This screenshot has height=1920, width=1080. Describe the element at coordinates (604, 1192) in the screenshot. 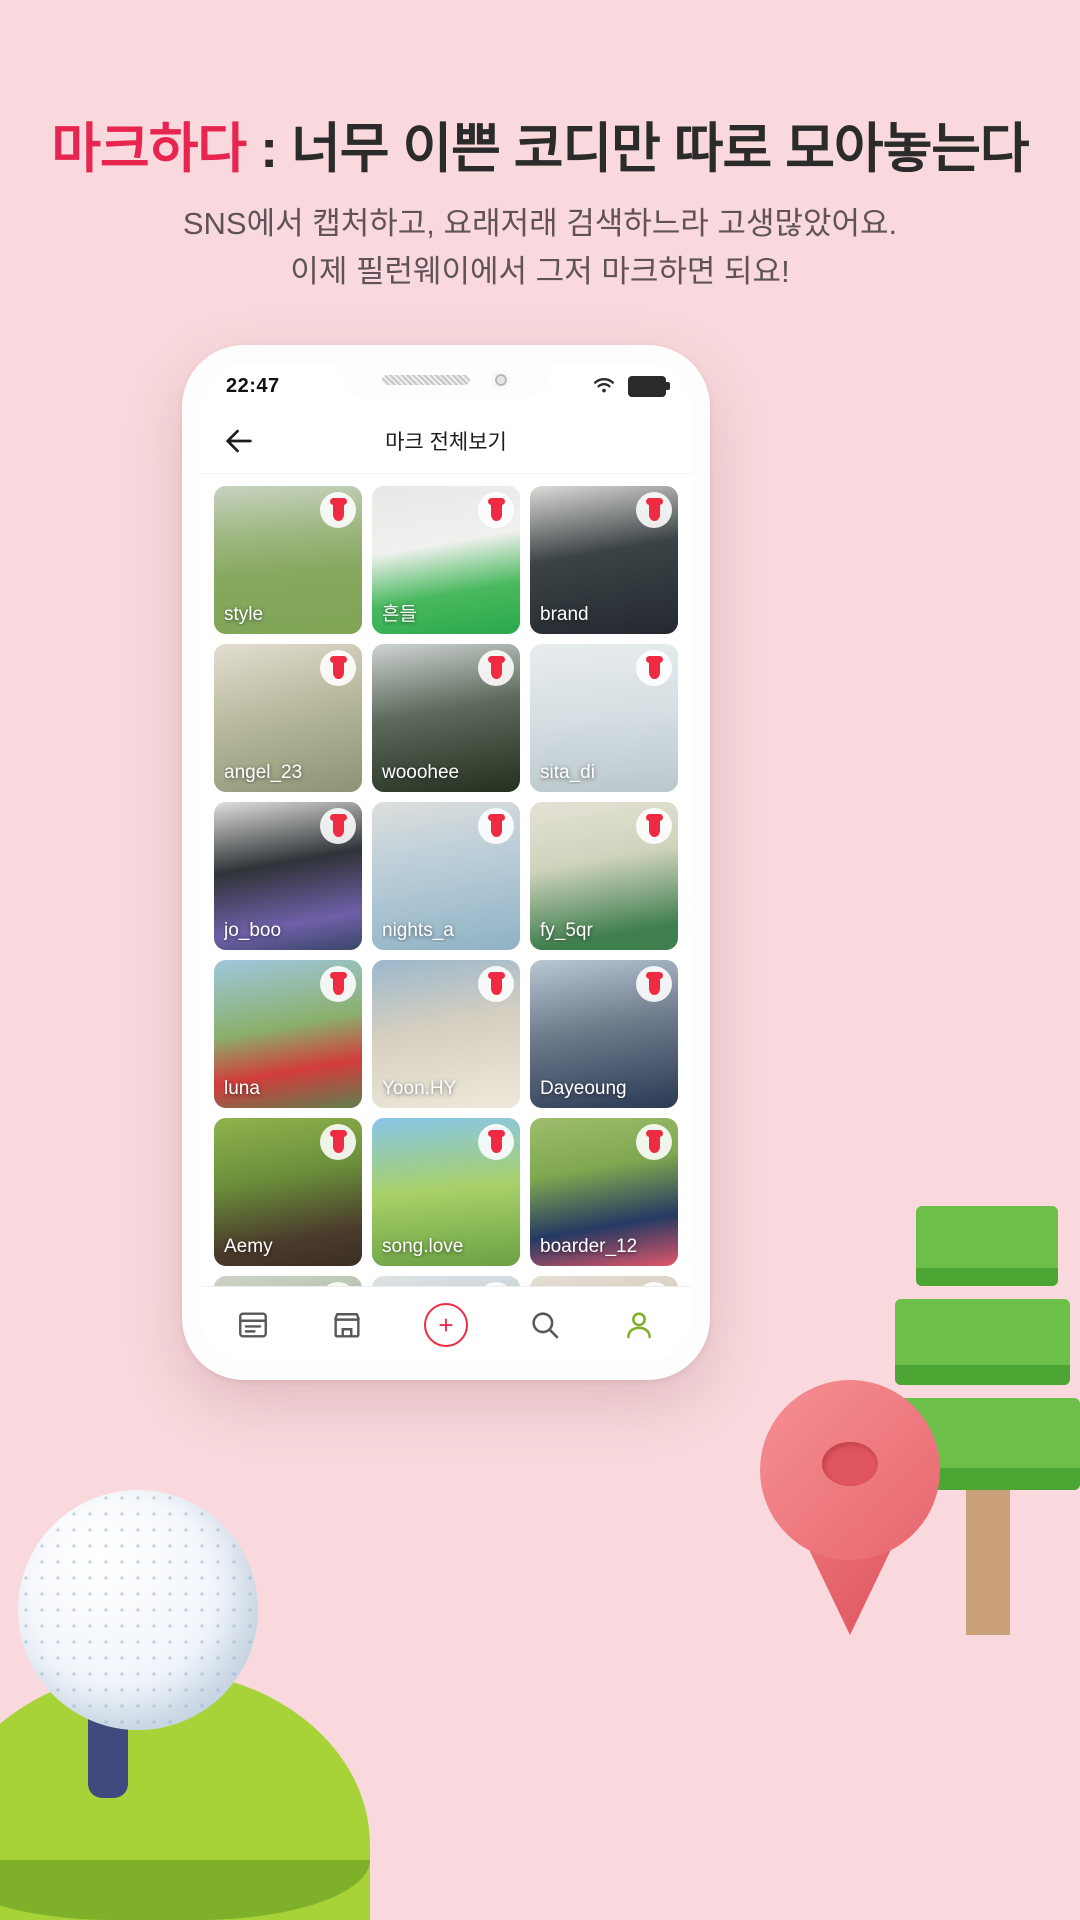

I see `mark-card: boarder_12` at that location.